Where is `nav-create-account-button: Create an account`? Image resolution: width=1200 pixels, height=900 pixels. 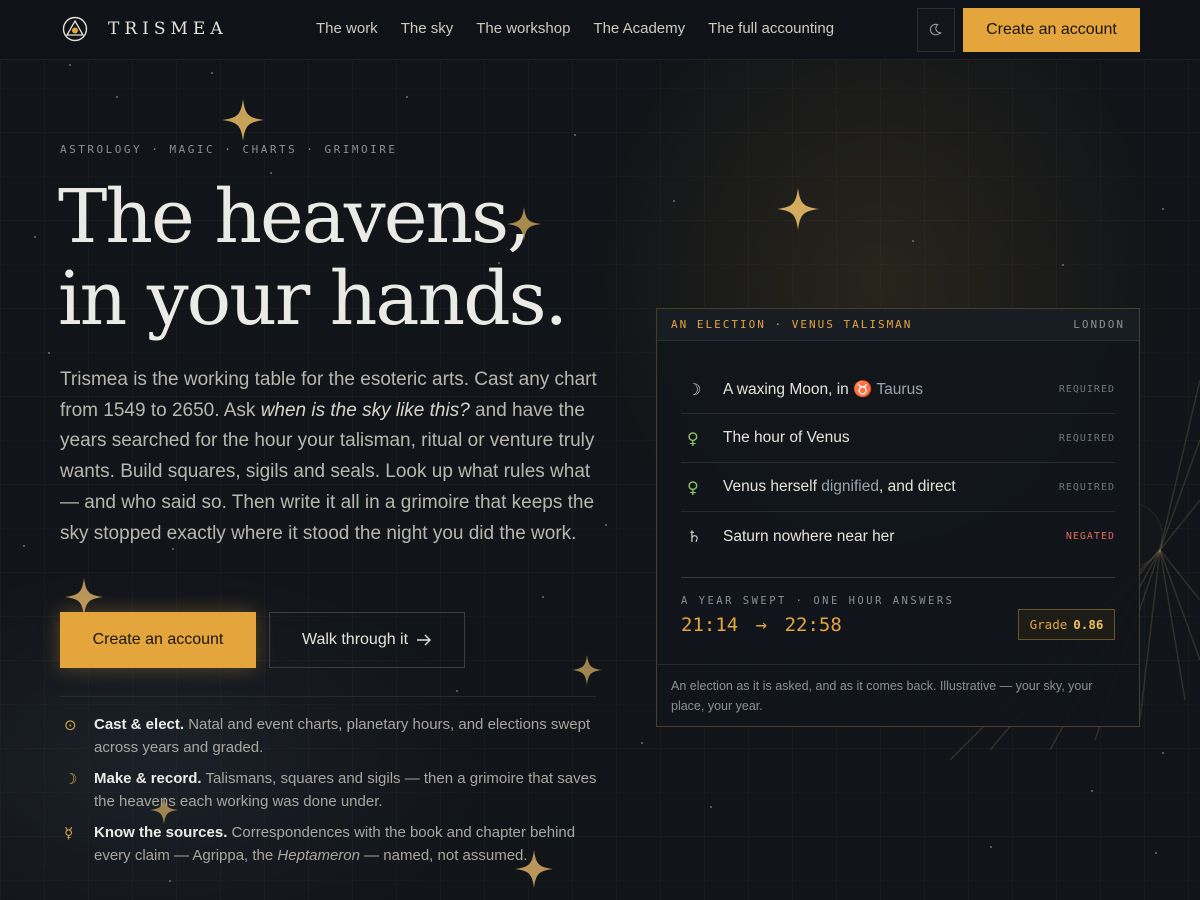
nav-create-account-button: Create an account is located at coordinates (1051, 30).